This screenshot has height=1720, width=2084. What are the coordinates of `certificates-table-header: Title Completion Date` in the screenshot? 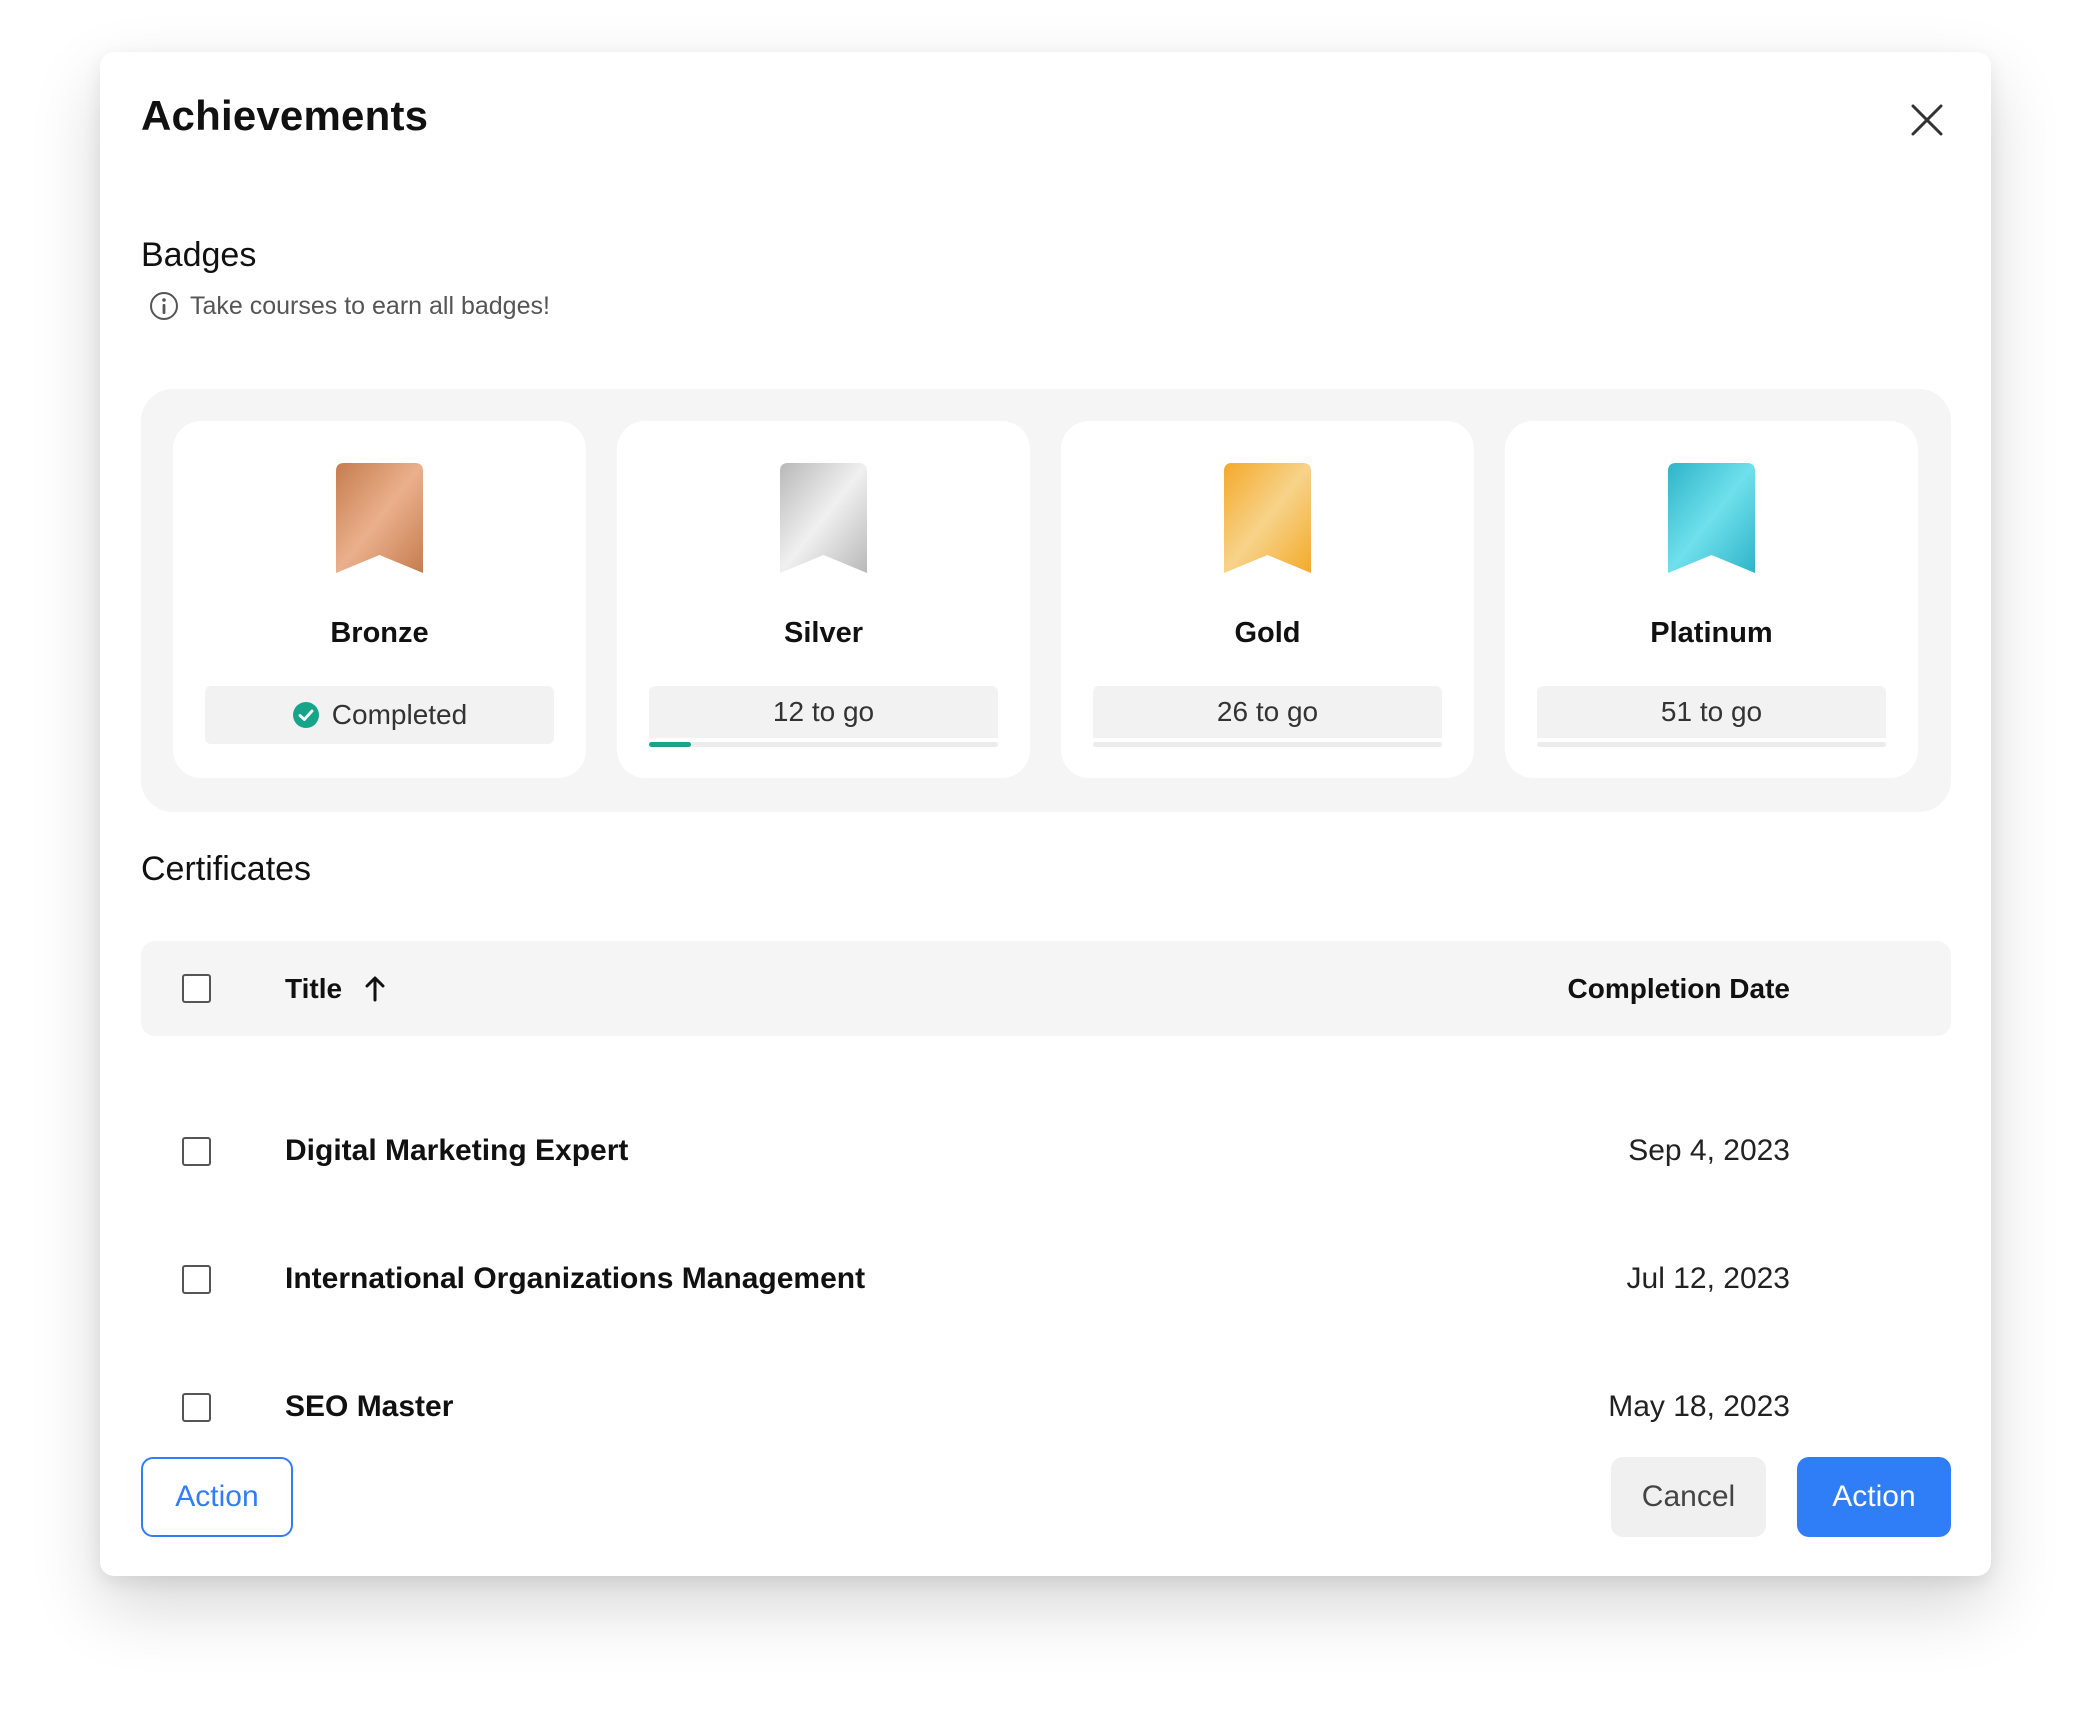 It's located at (1046, 988).